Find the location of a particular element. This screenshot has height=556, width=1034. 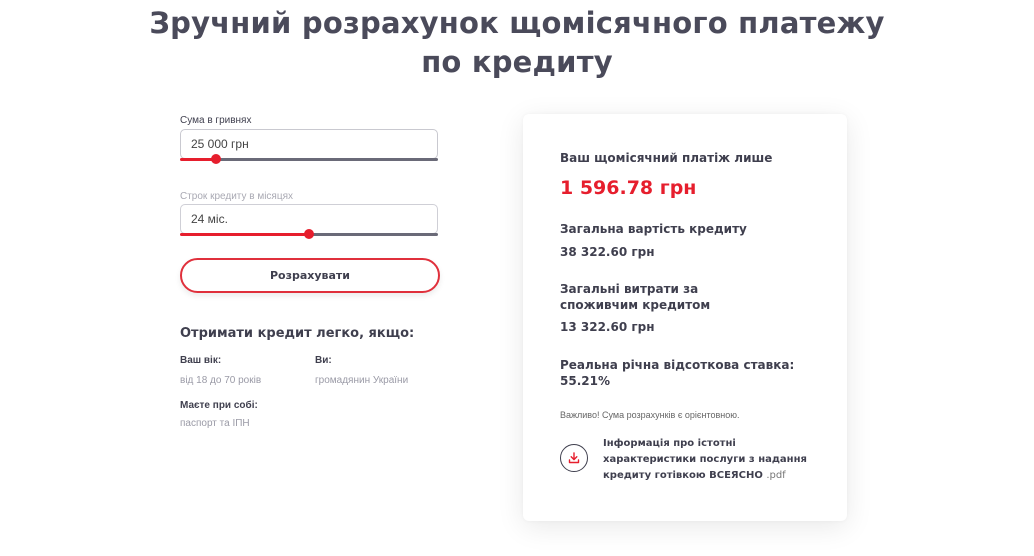

disclaimer-note: Важливо! Сума розрахунків є орієнтовною. is located at coordinates (650, 415).